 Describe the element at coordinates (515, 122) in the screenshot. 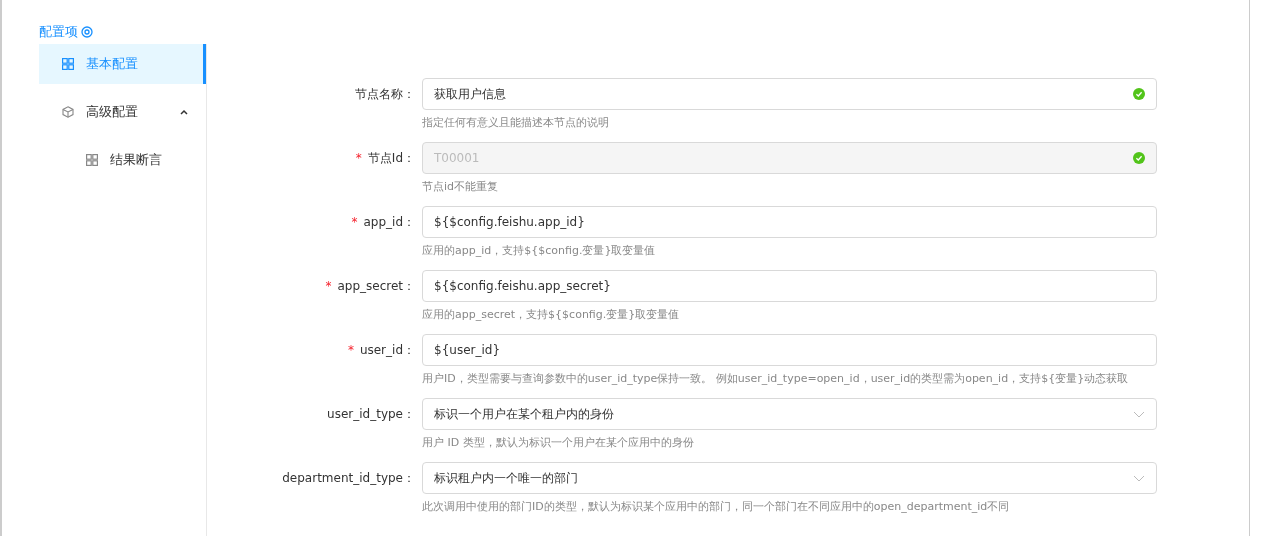

I see `help-text: 指定任何有意义且能描述本节点的说明` at that location.